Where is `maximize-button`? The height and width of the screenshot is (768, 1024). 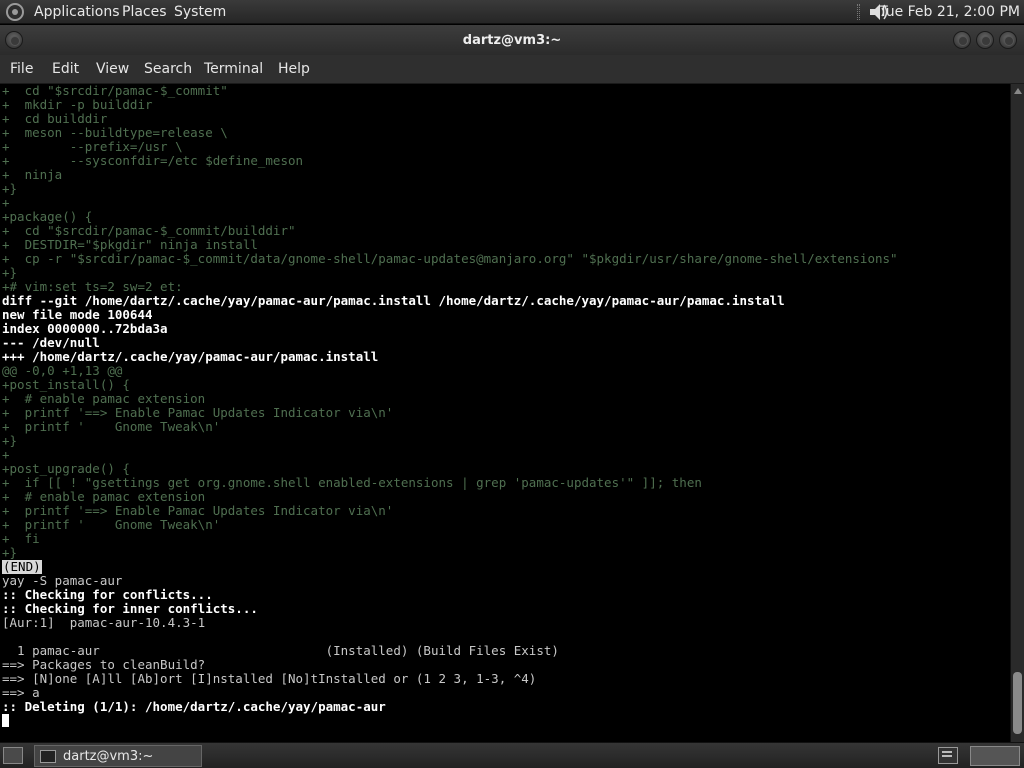
maximize-button is located at coordinates (985, 40).